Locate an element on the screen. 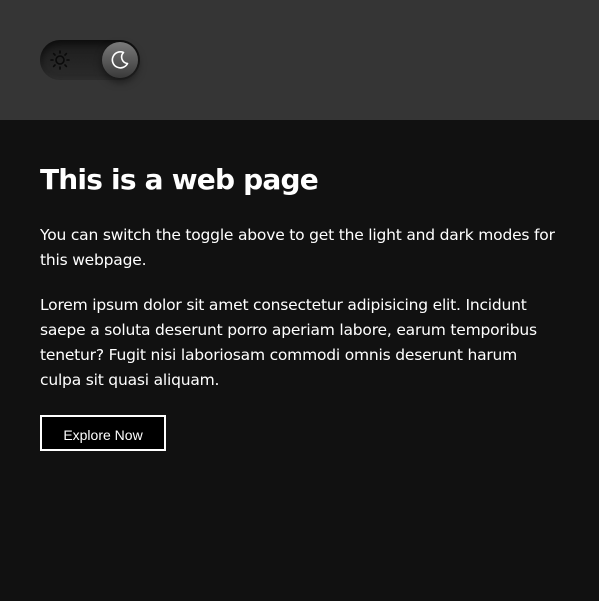  sun-icon is located at coordinates (60, 60).